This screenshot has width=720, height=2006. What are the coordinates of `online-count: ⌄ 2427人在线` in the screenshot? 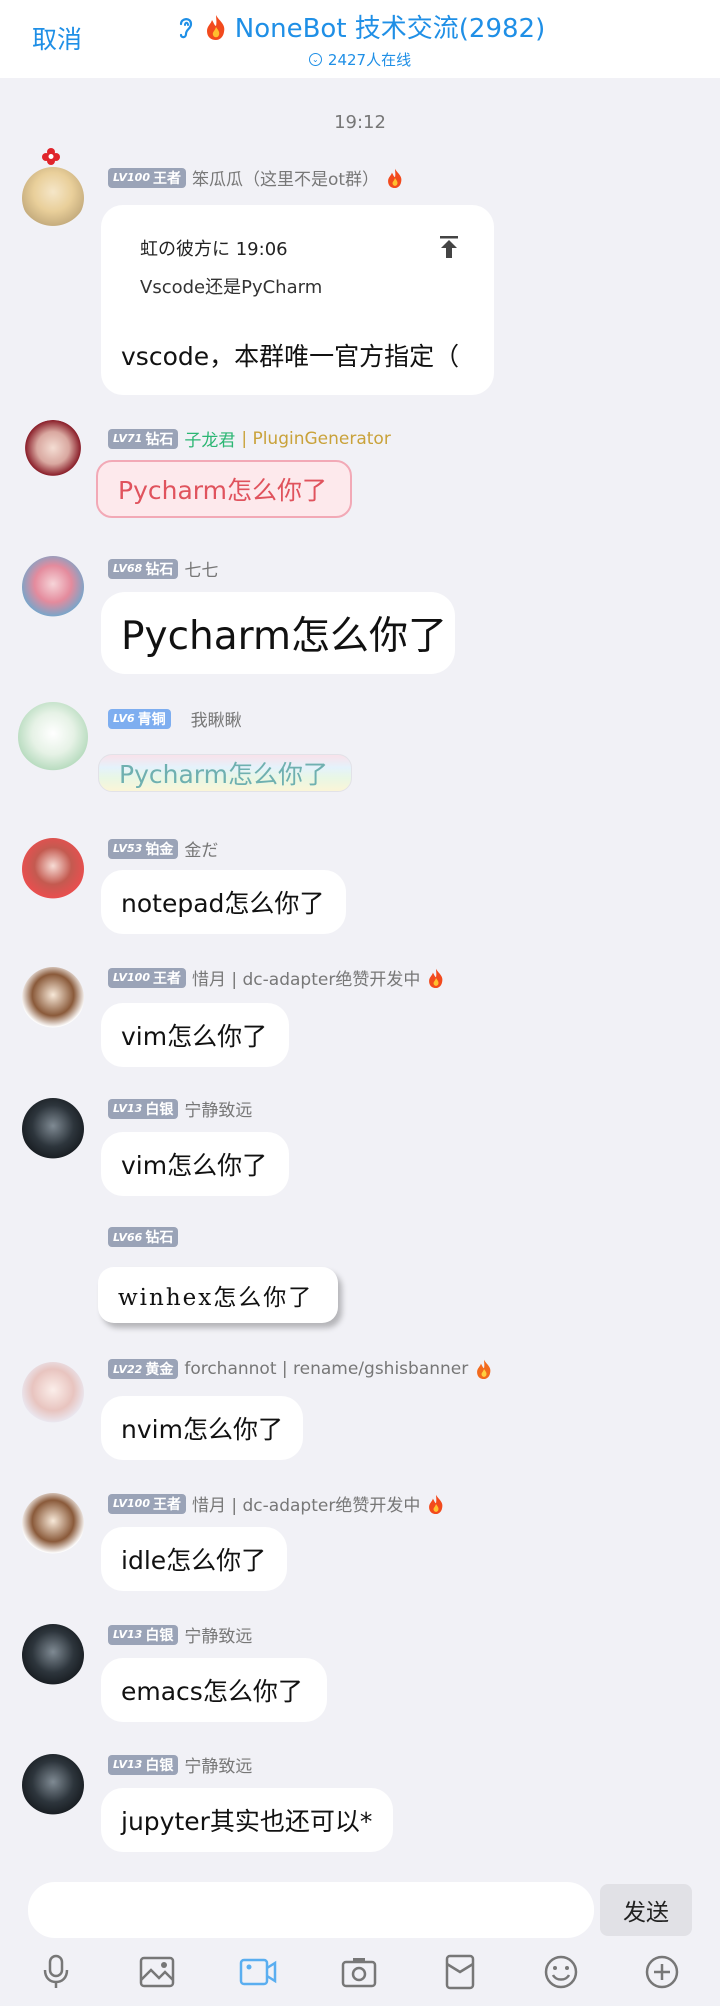 It's located at (360, 59).